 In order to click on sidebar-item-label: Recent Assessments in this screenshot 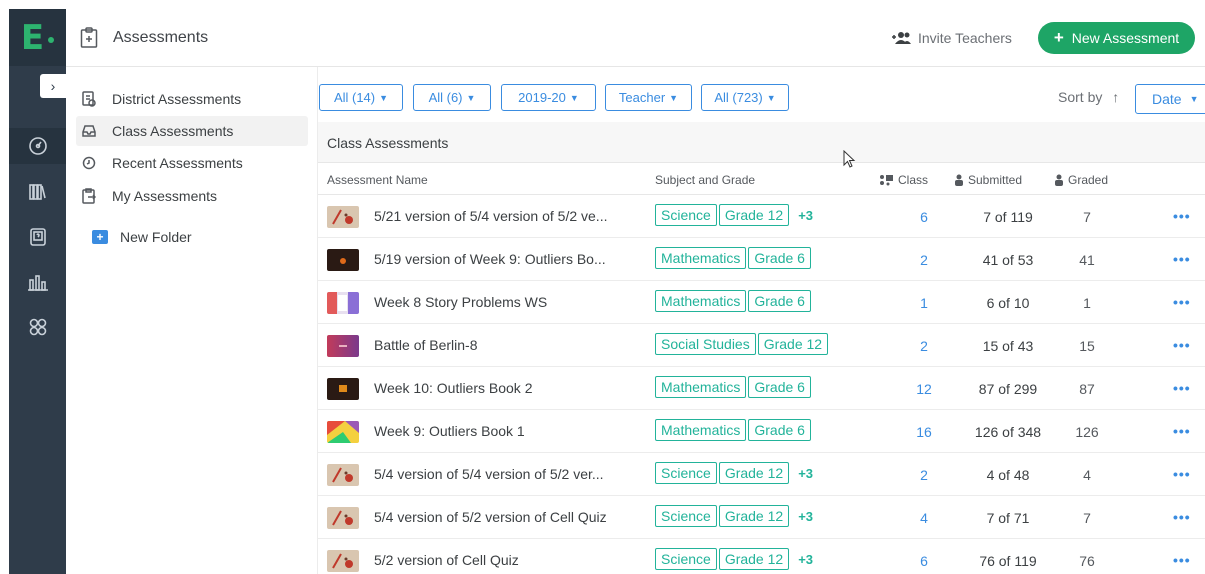, I will do `click(177, 163)`.